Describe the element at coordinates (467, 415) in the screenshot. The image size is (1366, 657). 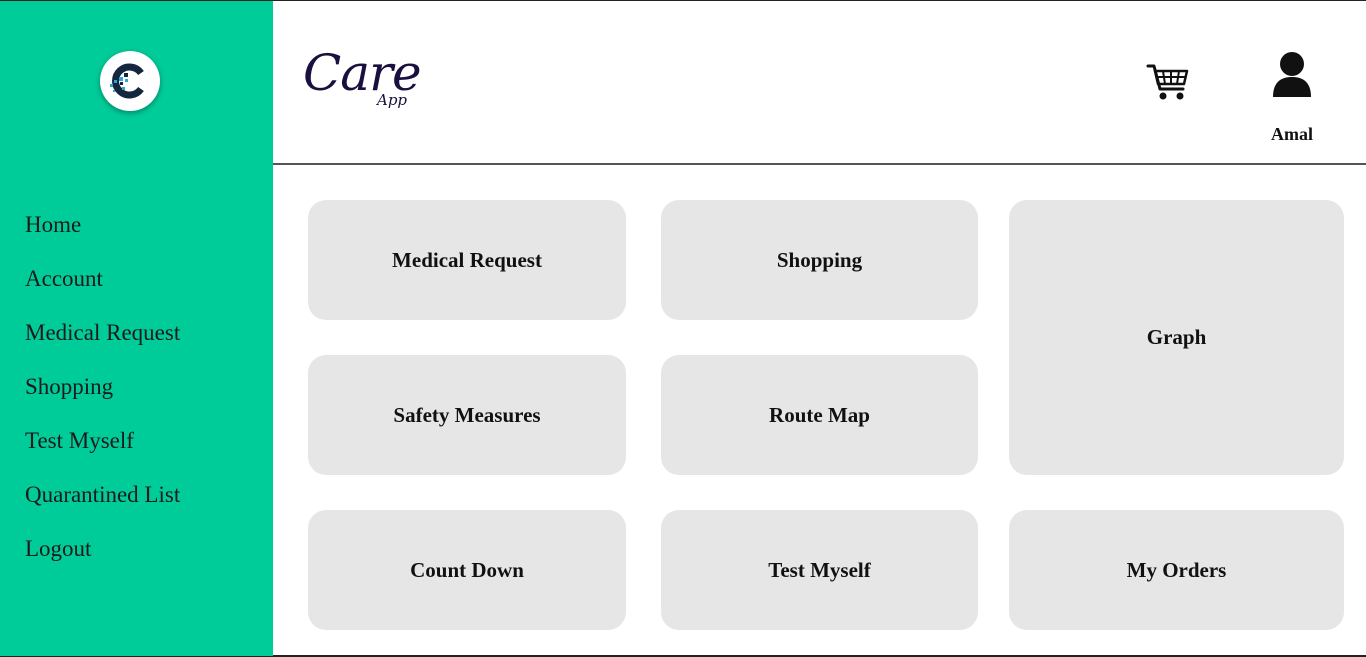
I see `tile-safety-measures: Safety Measures` at that location.